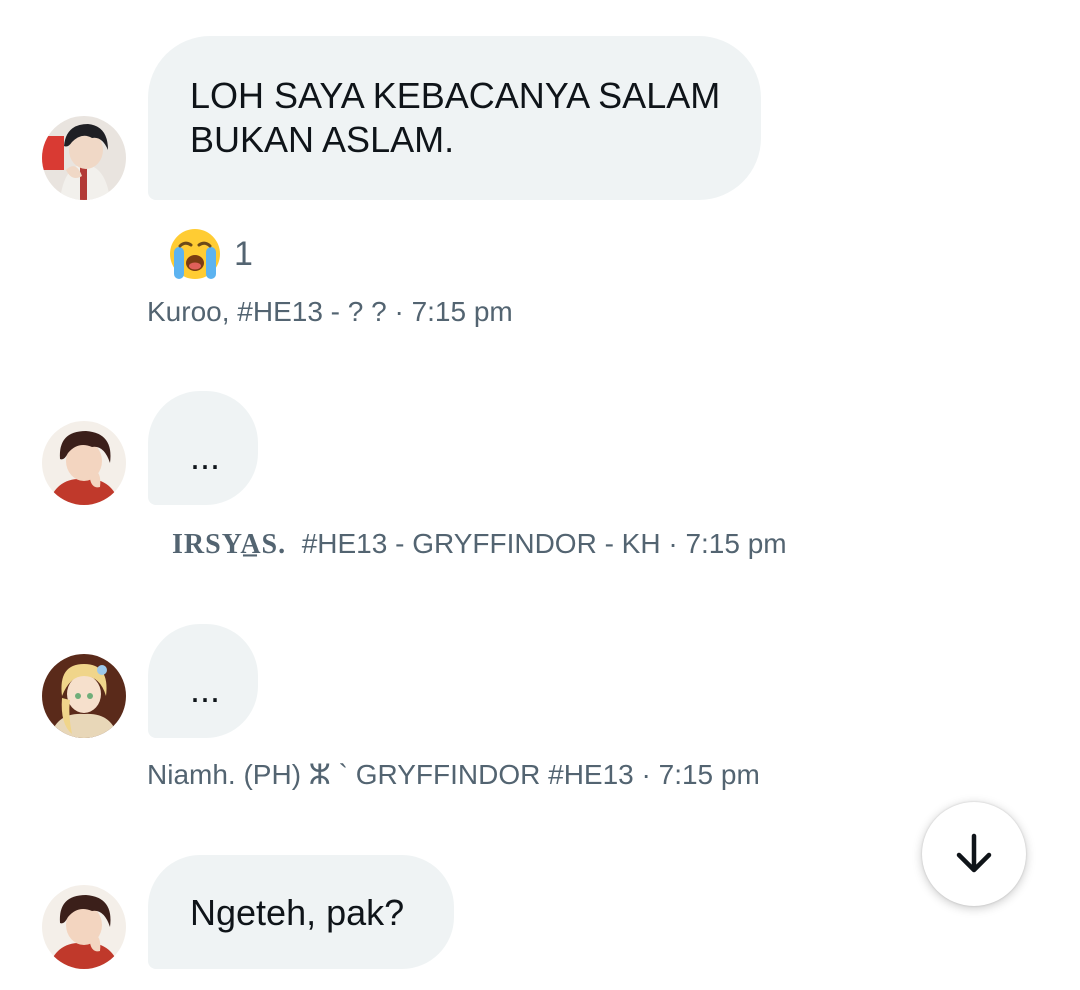 This screenshot has height=990, width=1080. What do you see at coordinates (330, 311) in the screenshot?
I see `message-meta: Kuroo, #HE13 - ? ? · 7:15 pm` at bounding box center [330, 311].